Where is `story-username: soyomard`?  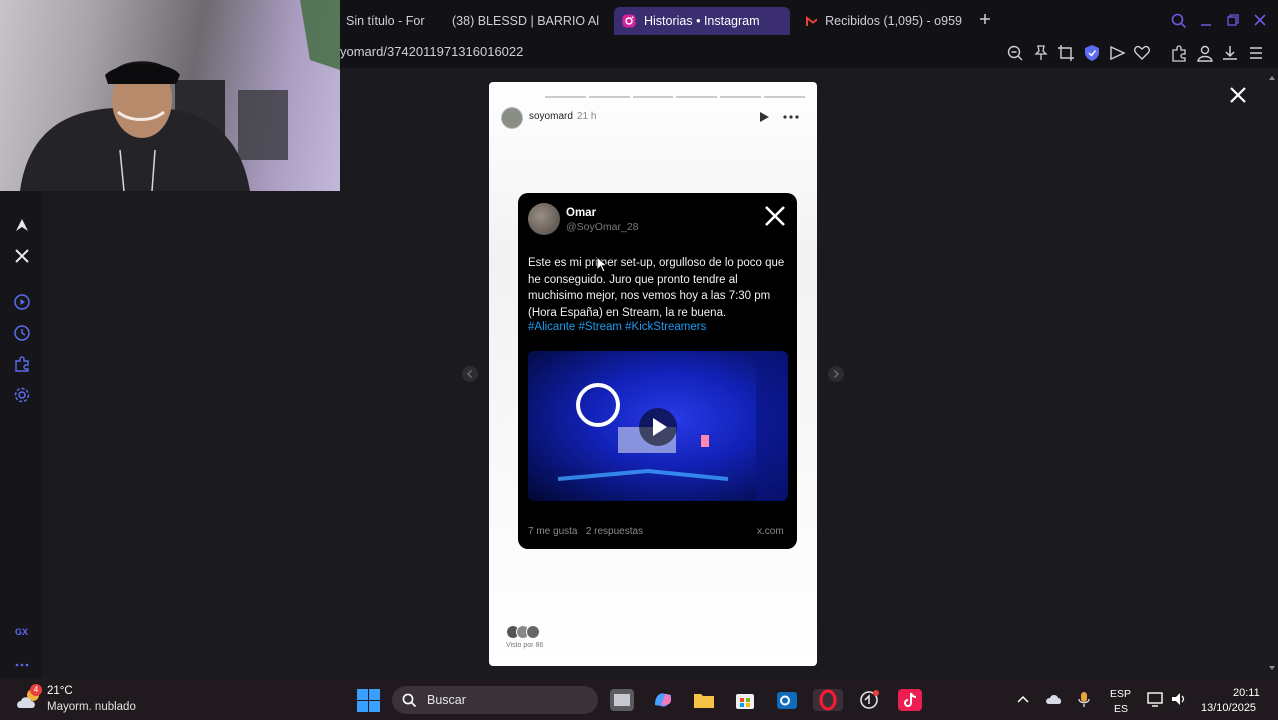
story-username: soyomard is located at coordinates (551, 116).